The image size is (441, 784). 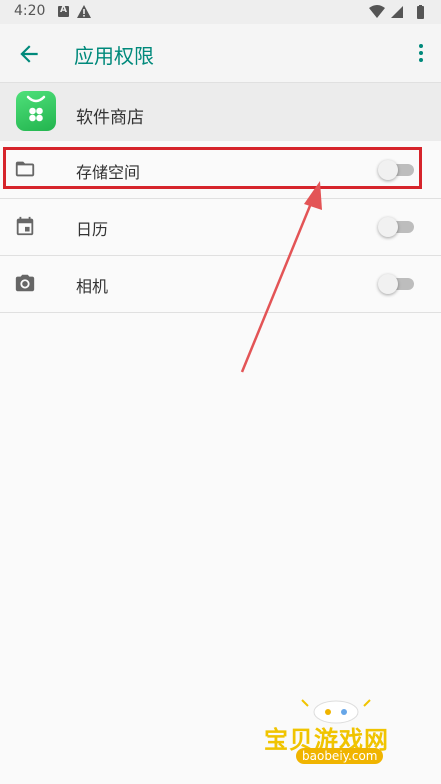 What do you see at coordinates (108, 172) in the screenshot?
I see `permission-label: 存储空间` at bounding box center [108, 172].